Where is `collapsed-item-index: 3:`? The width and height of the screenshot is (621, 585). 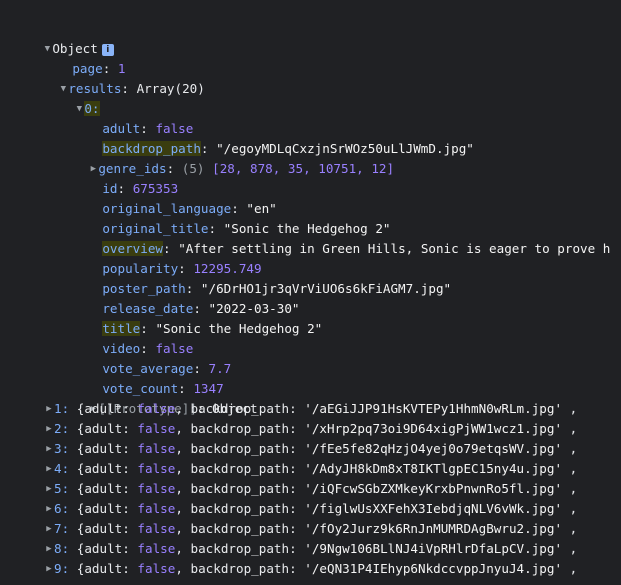
collapsed-item-index: 3: is located at coordinates (62, 448).